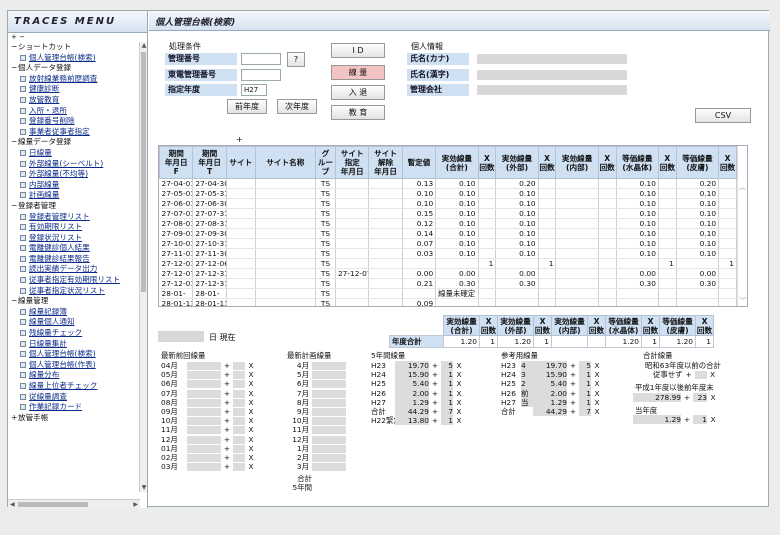 This screenshot has height=535, width=780. What do you see at coordinates (74, 47) in the screenshot?
I see `menu-group: −ショートカット` at bounding box center [74, 47].